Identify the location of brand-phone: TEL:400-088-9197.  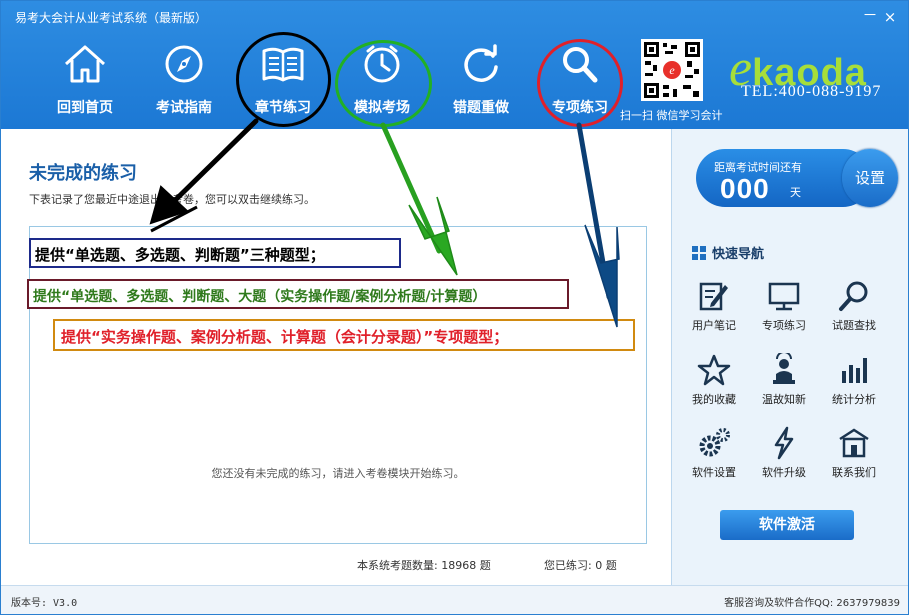
(811, 91).